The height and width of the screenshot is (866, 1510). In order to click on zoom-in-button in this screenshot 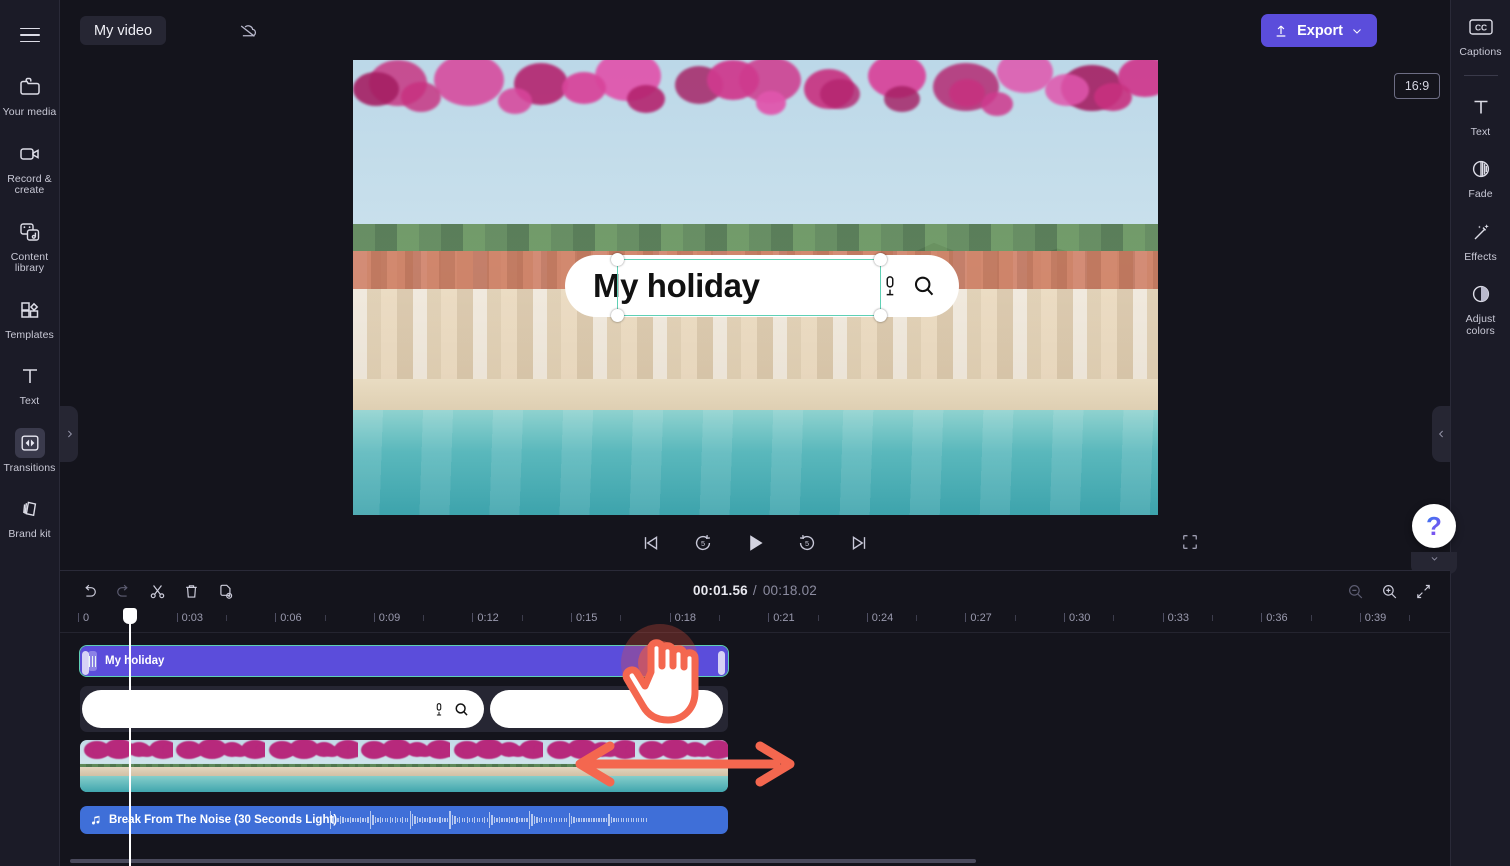, I will do `click(1389, 591)`.